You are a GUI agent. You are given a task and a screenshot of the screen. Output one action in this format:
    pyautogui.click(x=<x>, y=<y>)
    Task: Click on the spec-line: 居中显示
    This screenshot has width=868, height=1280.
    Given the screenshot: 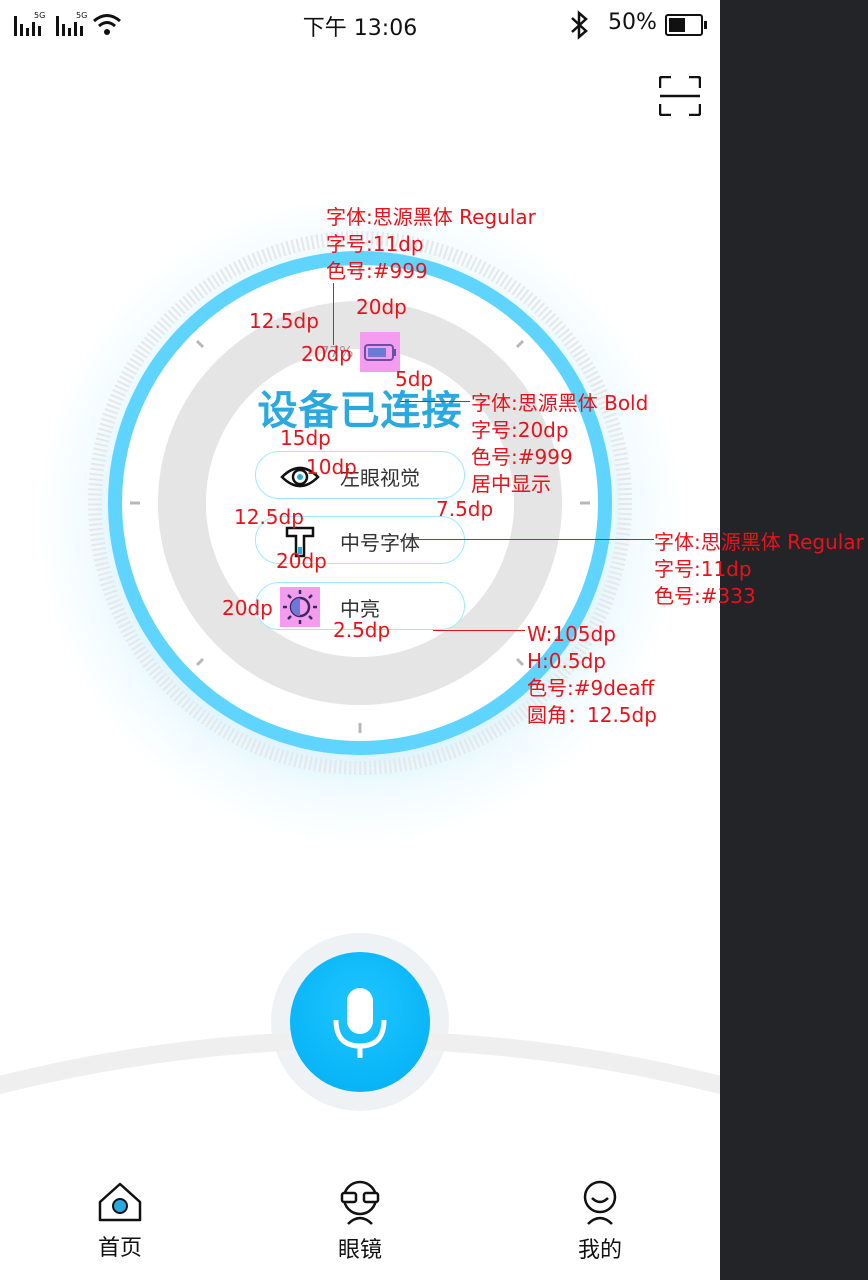 What is the action you would take?
    pyautogui.click(x=511, y=484)
    